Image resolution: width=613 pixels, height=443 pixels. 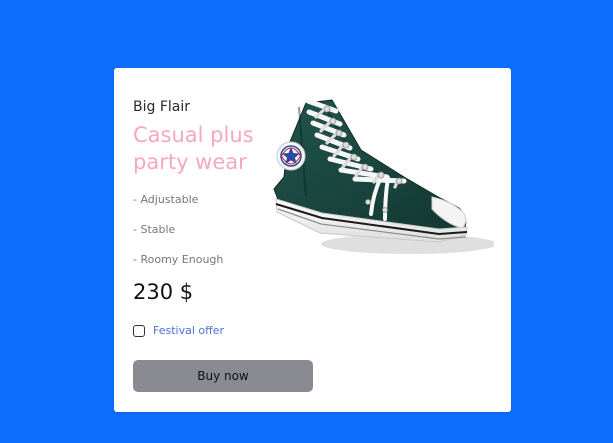 What do you see at coordinates (178, 238) in the screenshot?
I see `feature-list: - Adjustable - Stable - Roomy Enough` at bounding box center [178, 238].